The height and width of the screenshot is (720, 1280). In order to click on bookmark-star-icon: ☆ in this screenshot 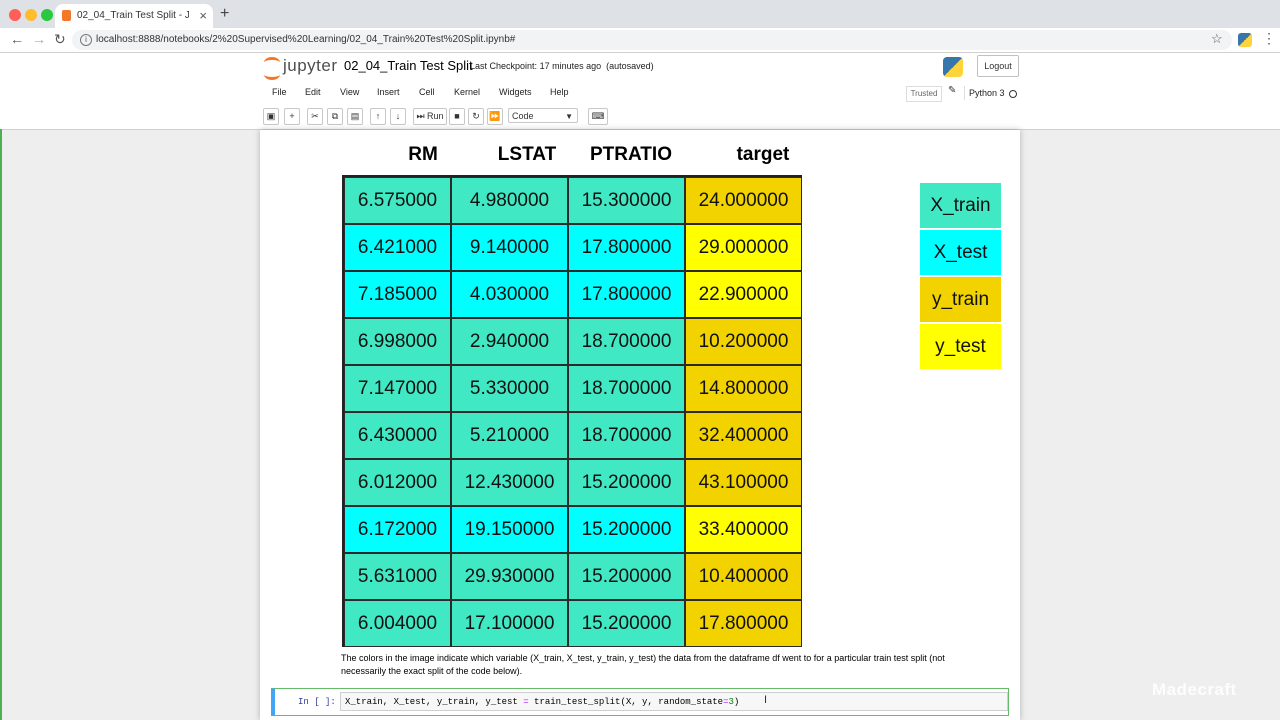, I will do `click(1217, 39)`.